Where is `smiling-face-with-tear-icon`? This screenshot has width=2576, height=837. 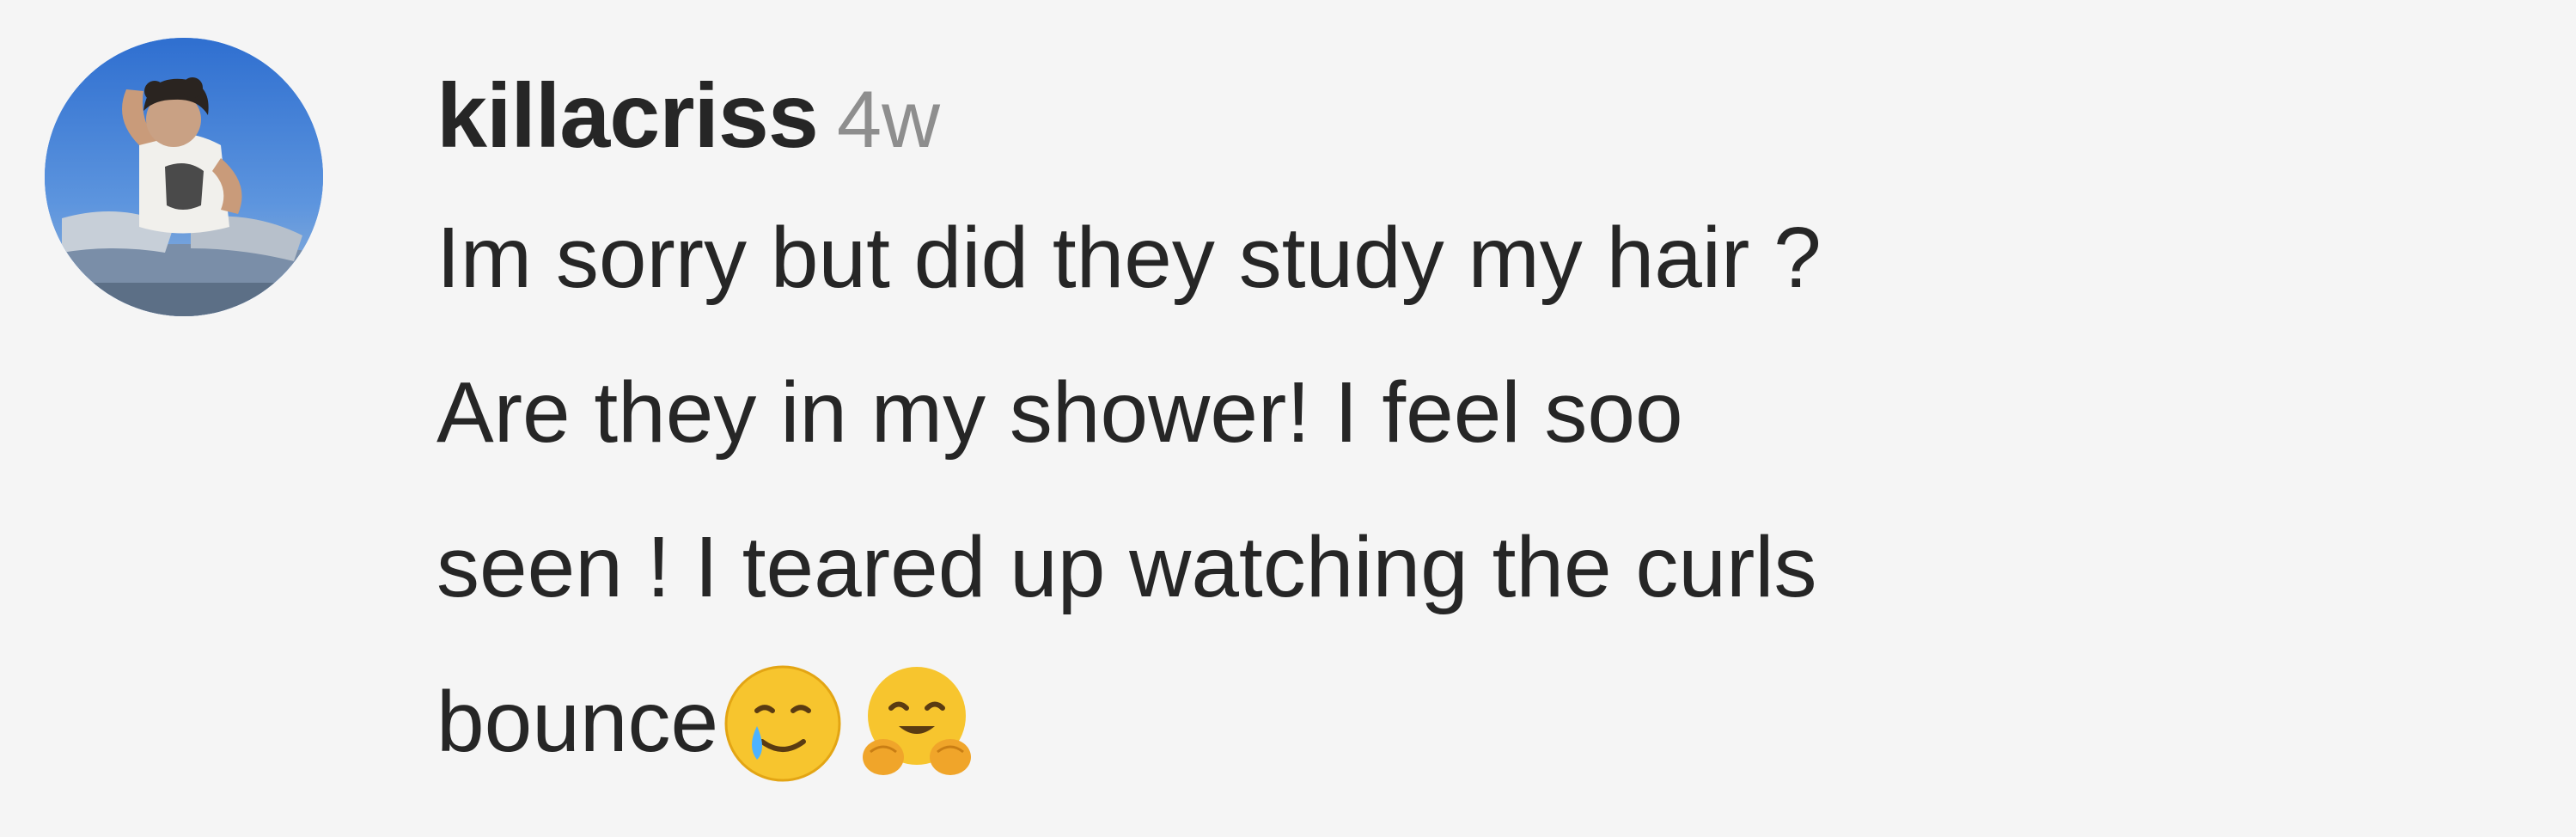 smiling-face-with-tear-icon is located at coordinates (782, 723).